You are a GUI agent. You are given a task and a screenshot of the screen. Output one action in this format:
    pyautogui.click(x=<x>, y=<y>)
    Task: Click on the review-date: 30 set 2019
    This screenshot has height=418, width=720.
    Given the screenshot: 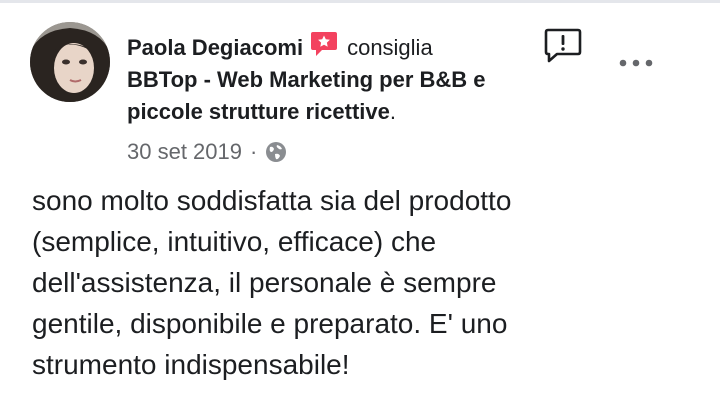 What is the action you would take?
    pyautogui.click(x=184, y=152)
    